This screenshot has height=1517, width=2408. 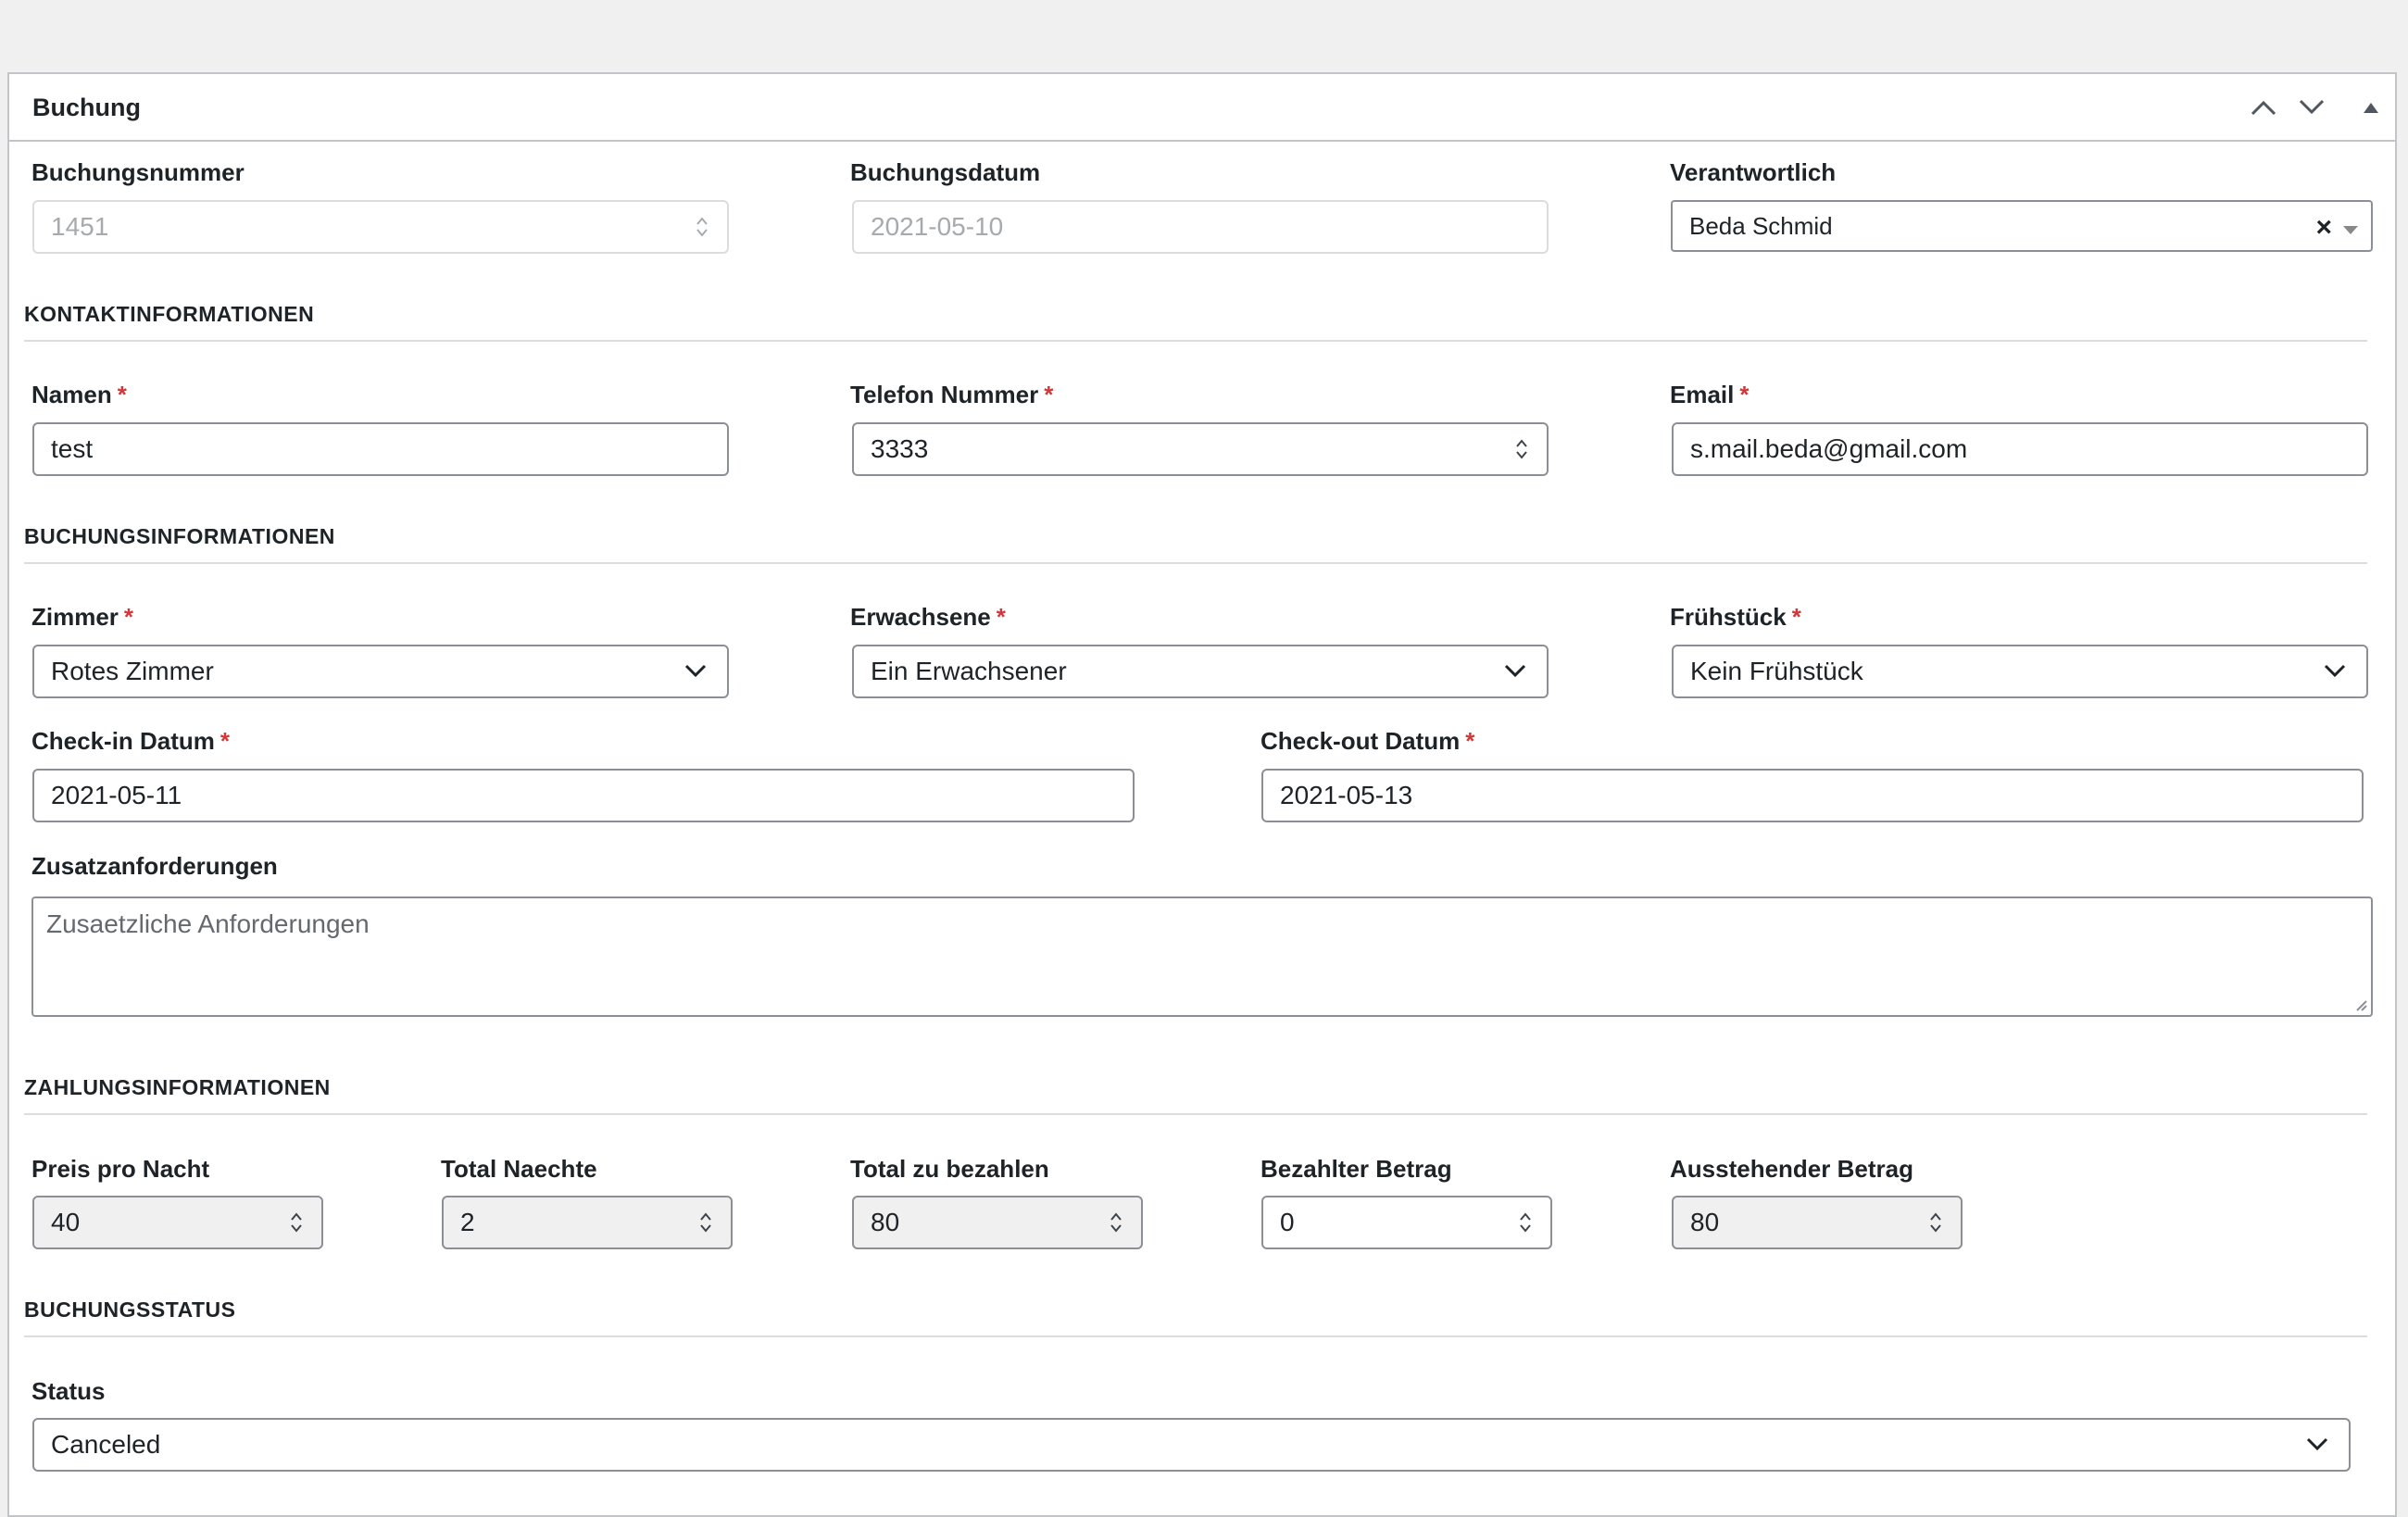 I want to click on extras-label: Zusatzanforderungen, so click(x=154, y=866).